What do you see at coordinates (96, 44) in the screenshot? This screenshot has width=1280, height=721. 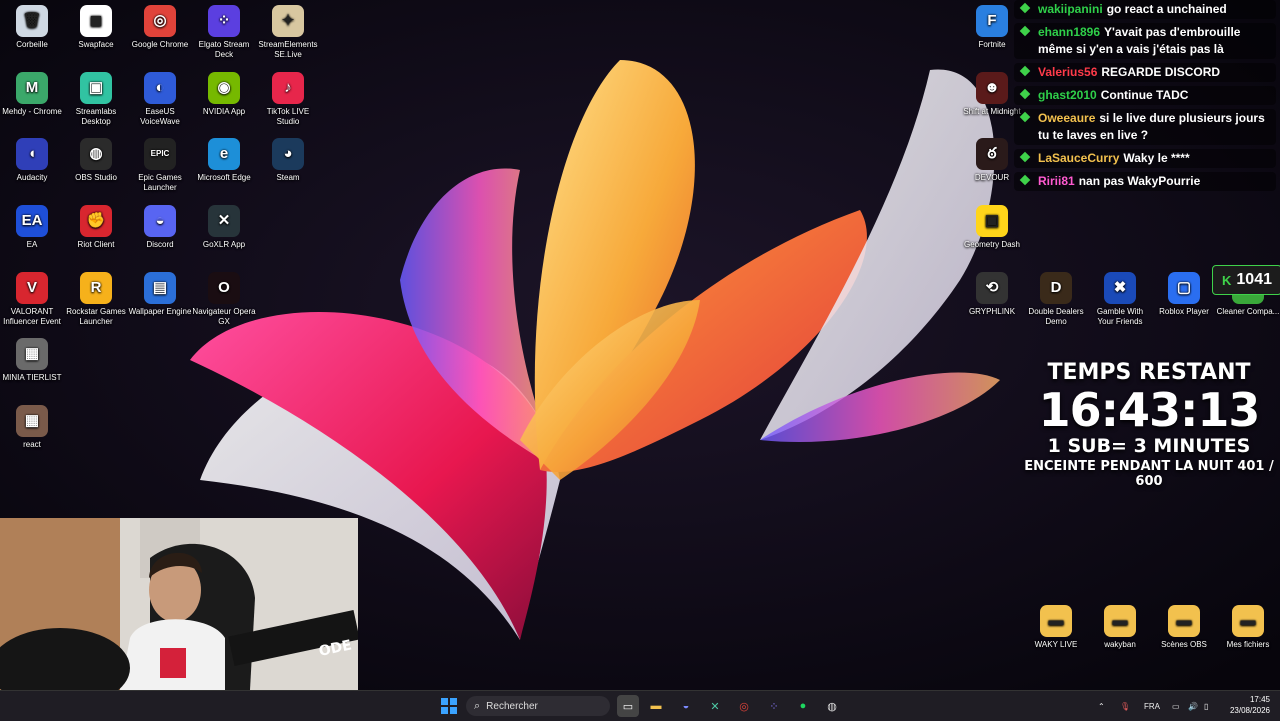 I see `desktop-icon-label: Swapface` at bounding box center [96, 44].